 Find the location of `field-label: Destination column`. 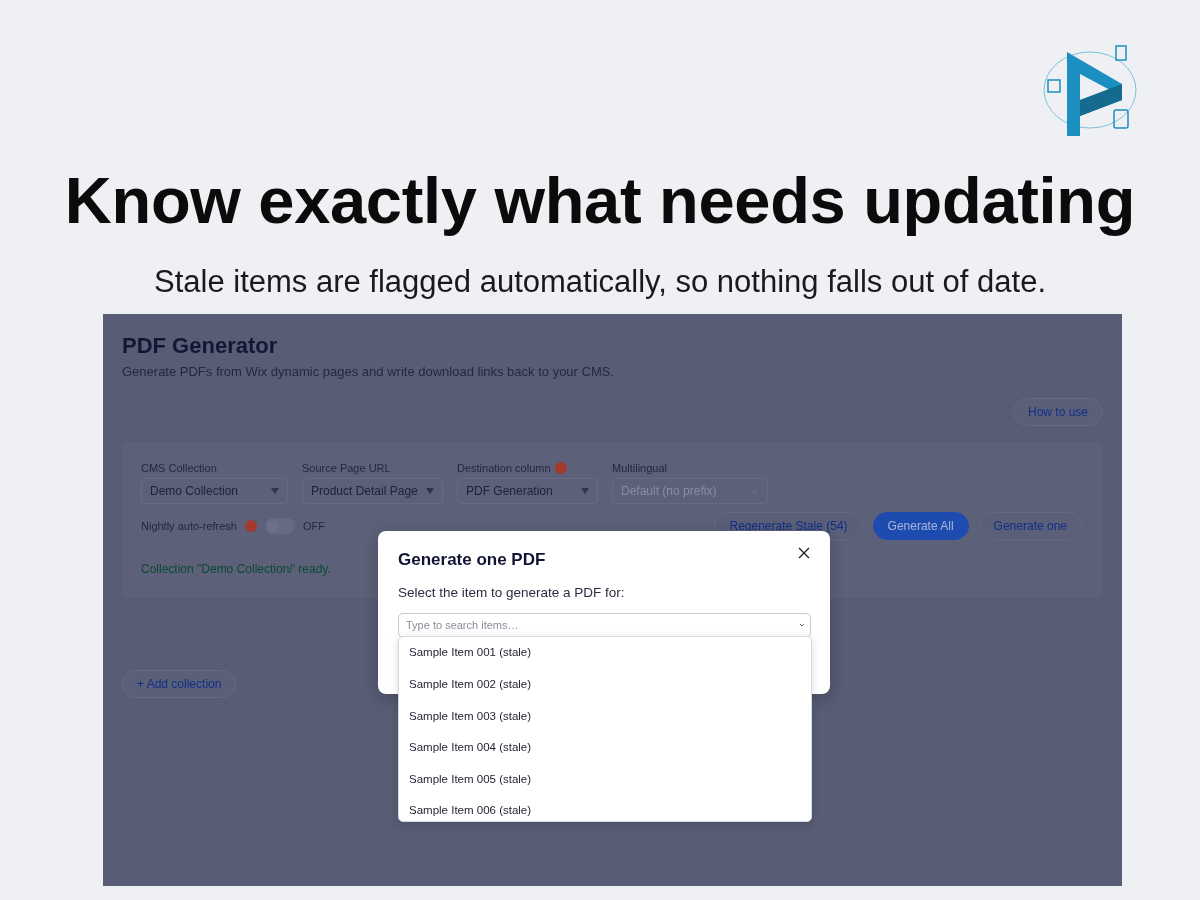

field-label: Destination column is located at coordinates (504, 468).